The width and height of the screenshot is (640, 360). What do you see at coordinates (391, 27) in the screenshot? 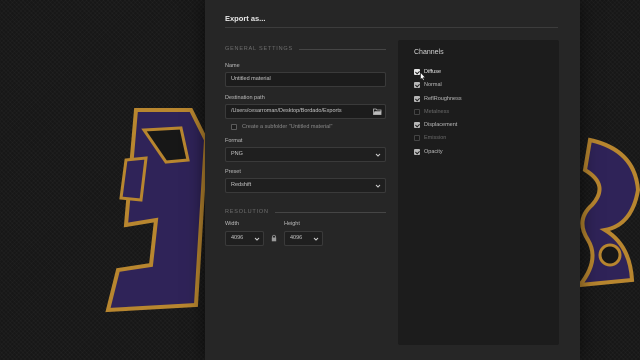
I see `title-divider` at bounding box center [391, 27].